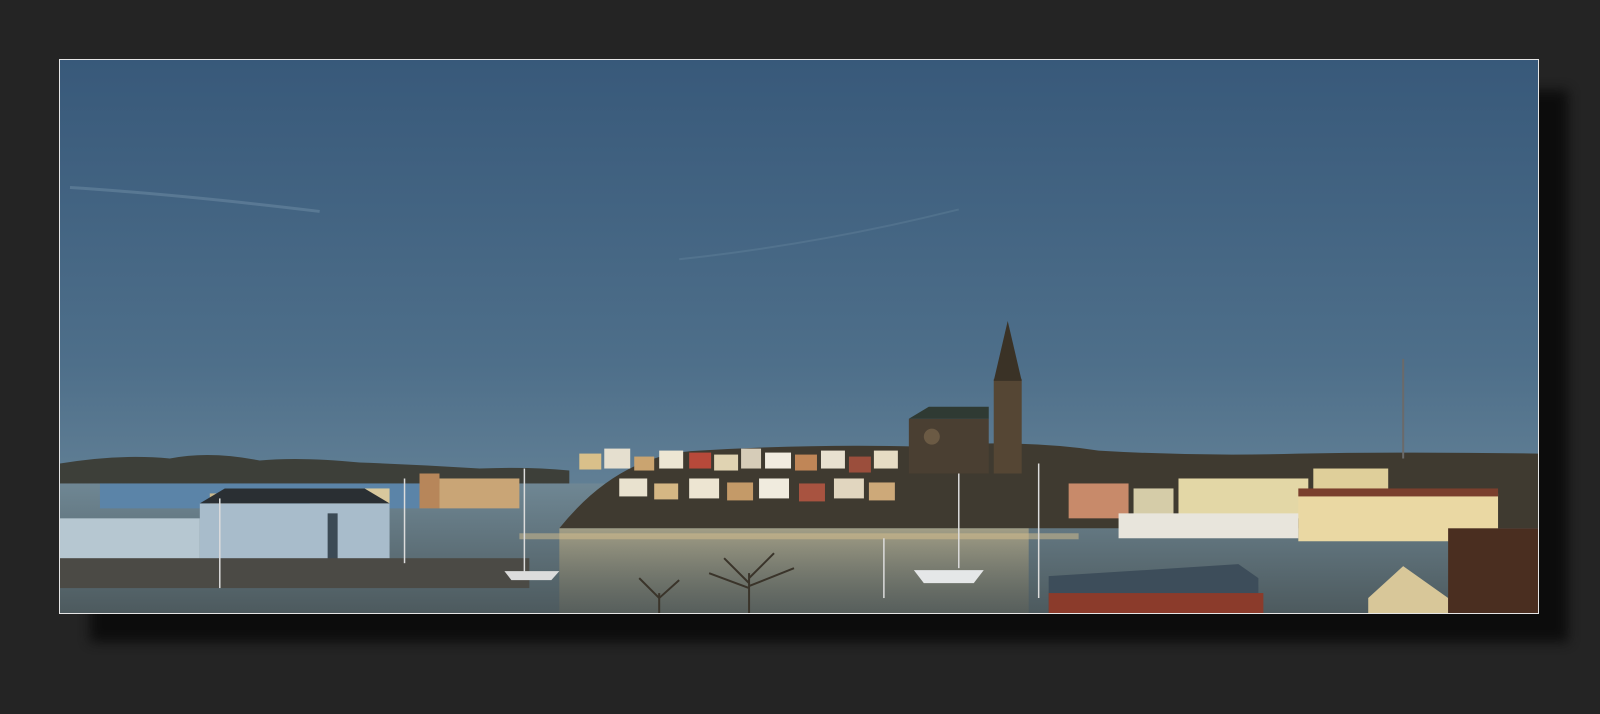 This screenshot has width=1600, height=714. What do you see at coordinates (931, 436) in the screenshot?
I see `church-rose-window` at bounding box center [931, 436].